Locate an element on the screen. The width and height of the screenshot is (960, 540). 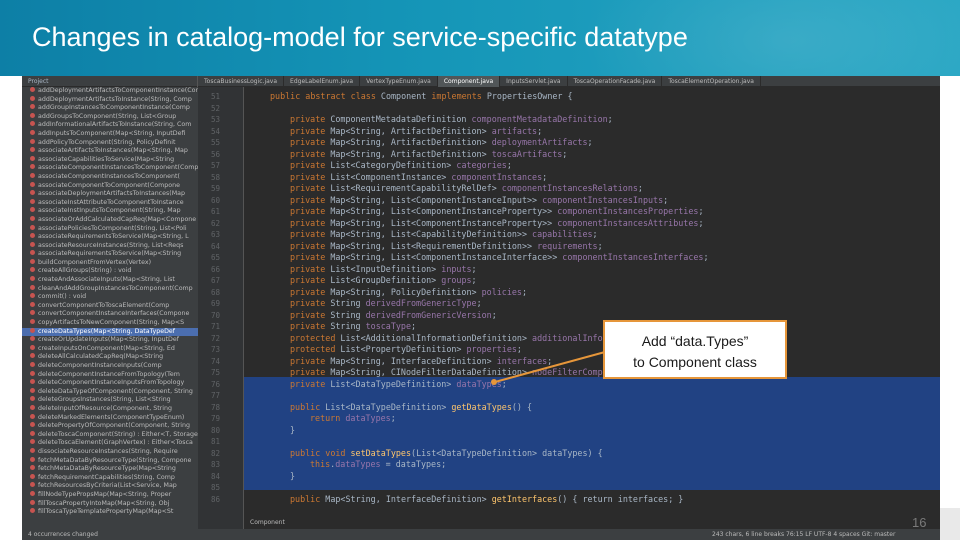
project-tree-item: fillToscaPropertyIntoMap(Map<String, Obj is located at coordinates (110, 504).